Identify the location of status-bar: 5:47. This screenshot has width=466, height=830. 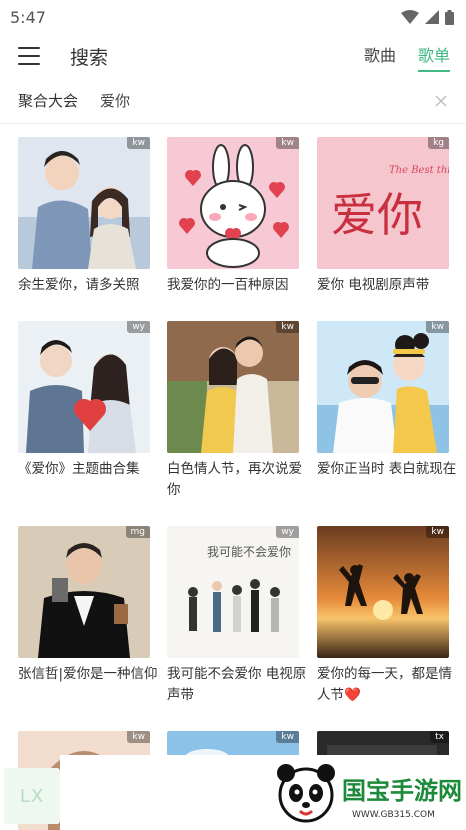
(233, 17).